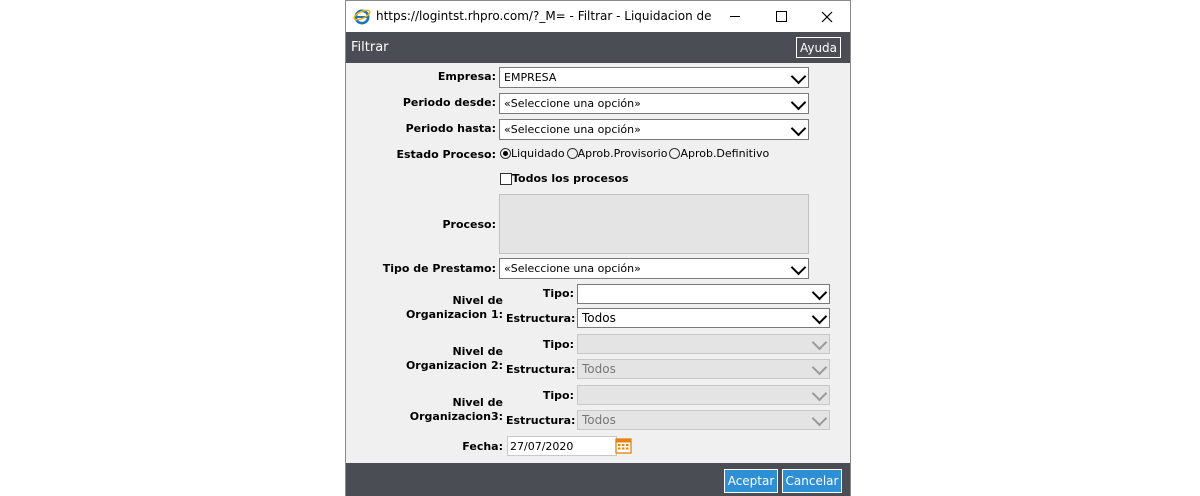 This screenshot has width=1200, height=496. Describe the element at coordinates (466, 76) in the screenshot. I see `empresa-label: Empresa:` at that location.